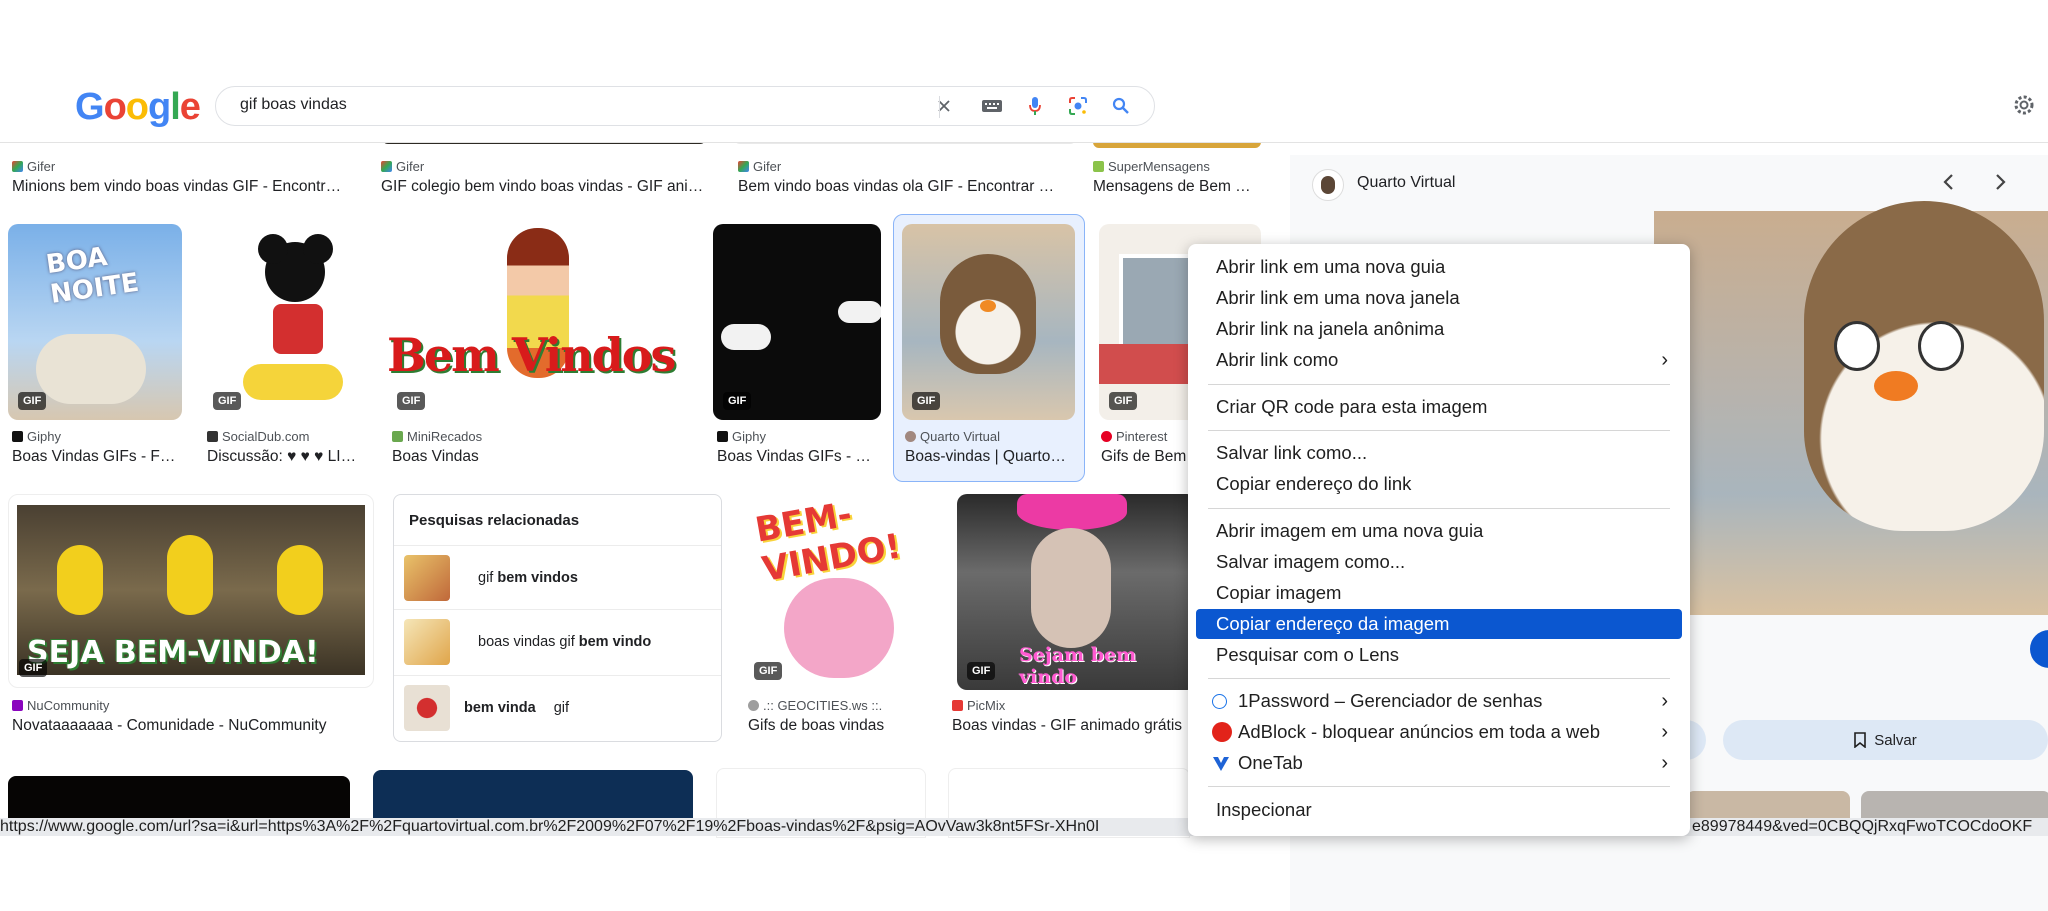 Image resolution: width=2048 pixels, height=911 pixels. Describe the element at coordinates (138, 107) in the screenshot. I see `google-logo: Google` at that location.